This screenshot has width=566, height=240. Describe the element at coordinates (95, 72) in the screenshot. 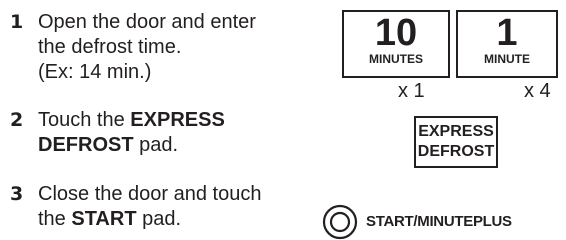

I see `step-1-line-3: (Ex: 14 min.)` at that location.